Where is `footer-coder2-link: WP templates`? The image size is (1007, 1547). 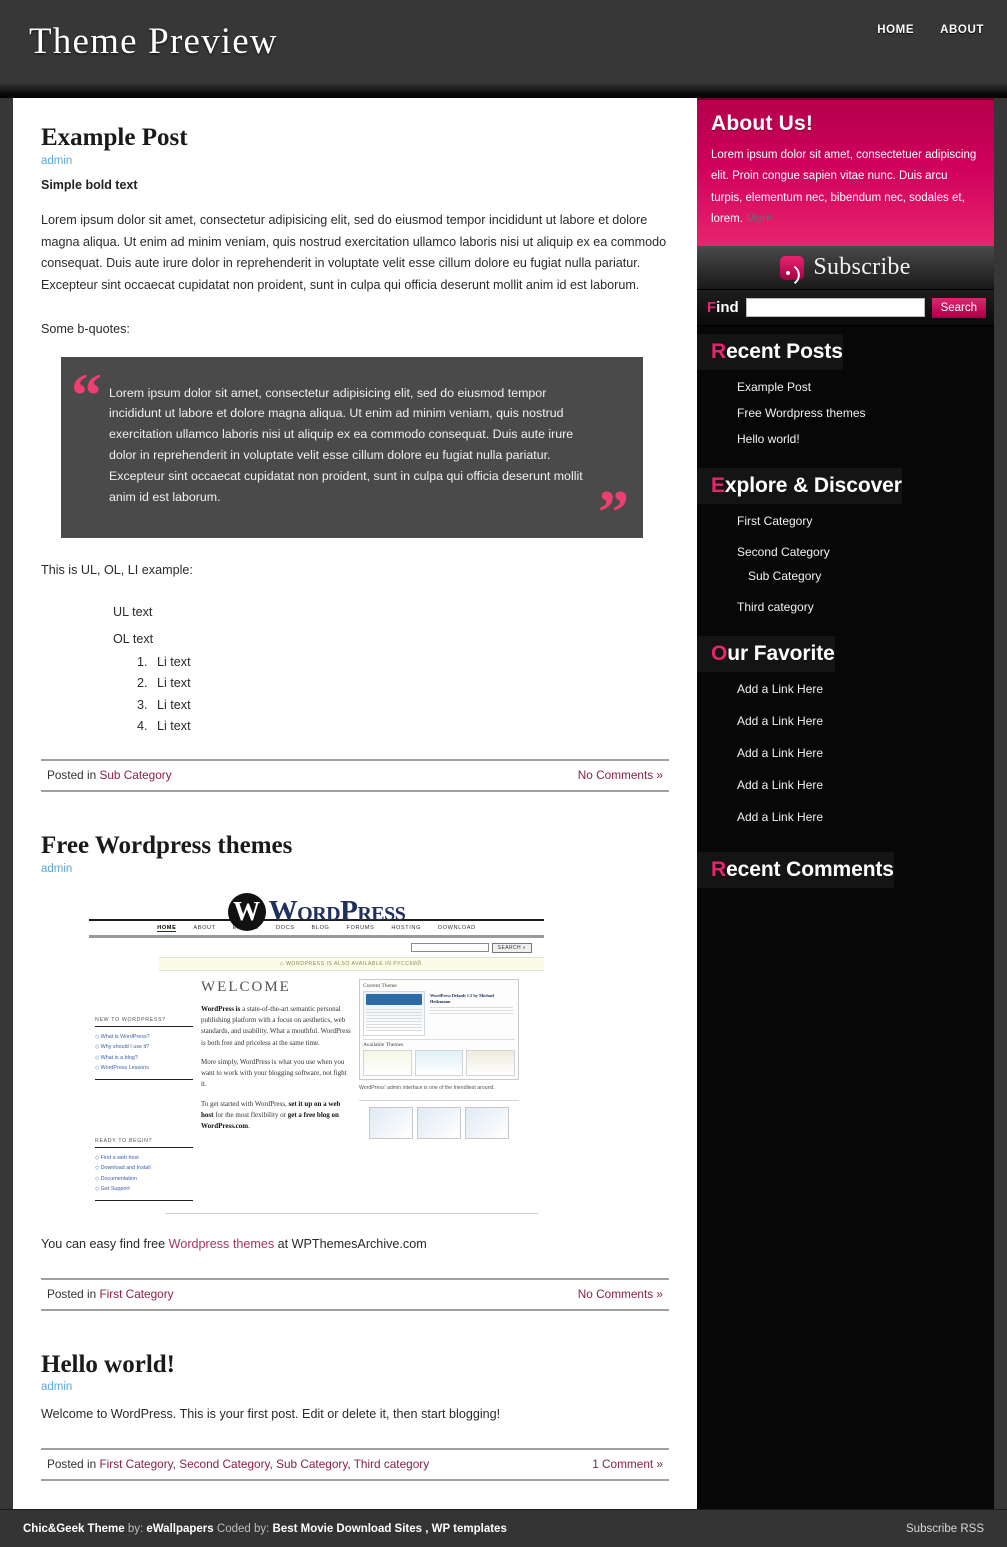
footer-coder2-link: WP templates is located at coordinates (469, 1529).